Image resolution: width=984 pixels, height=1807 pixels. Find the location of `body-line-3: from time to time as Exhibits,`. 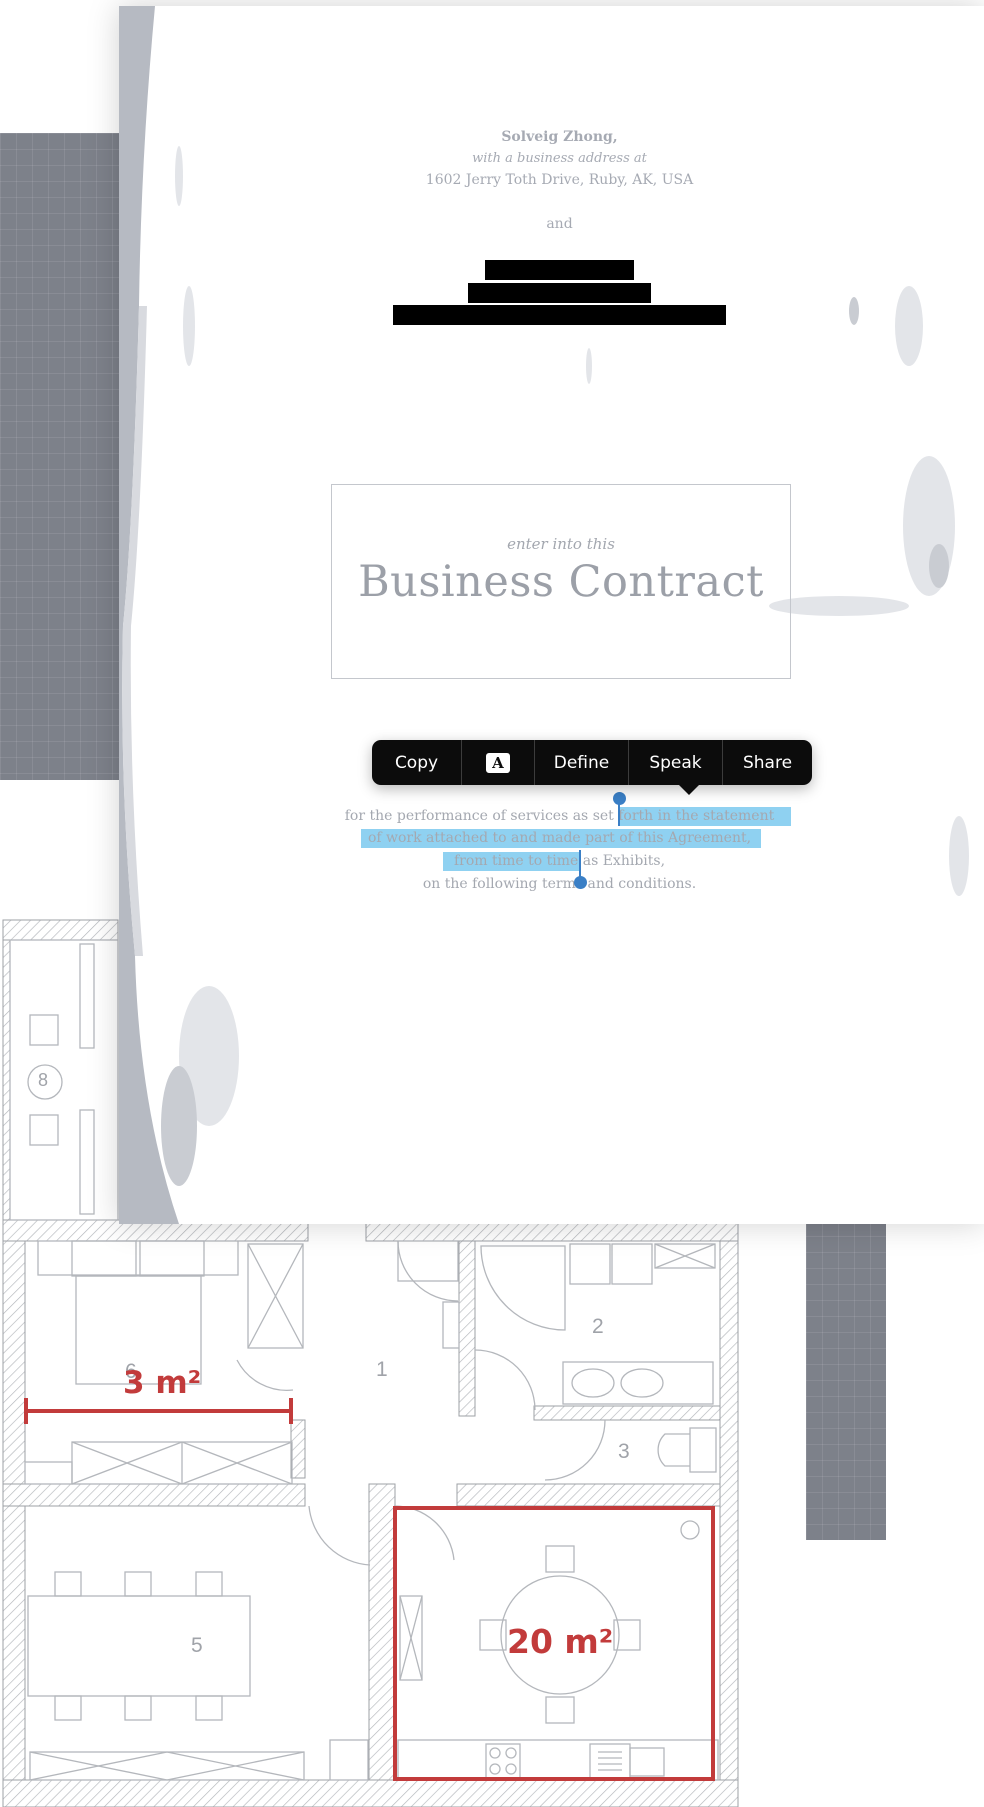

body-line-3: from time to time as Exhibits, is located at coordinates (551, 861).